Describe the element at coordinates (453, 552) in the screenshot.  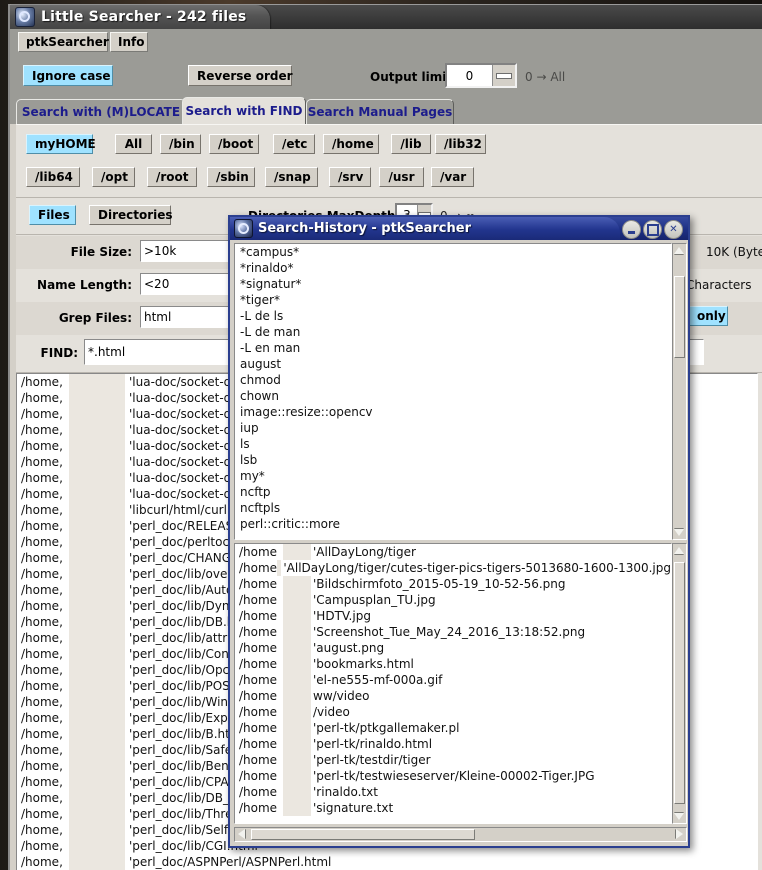
I see `list-item: /home 'AllDayLong/tiger` at that location.